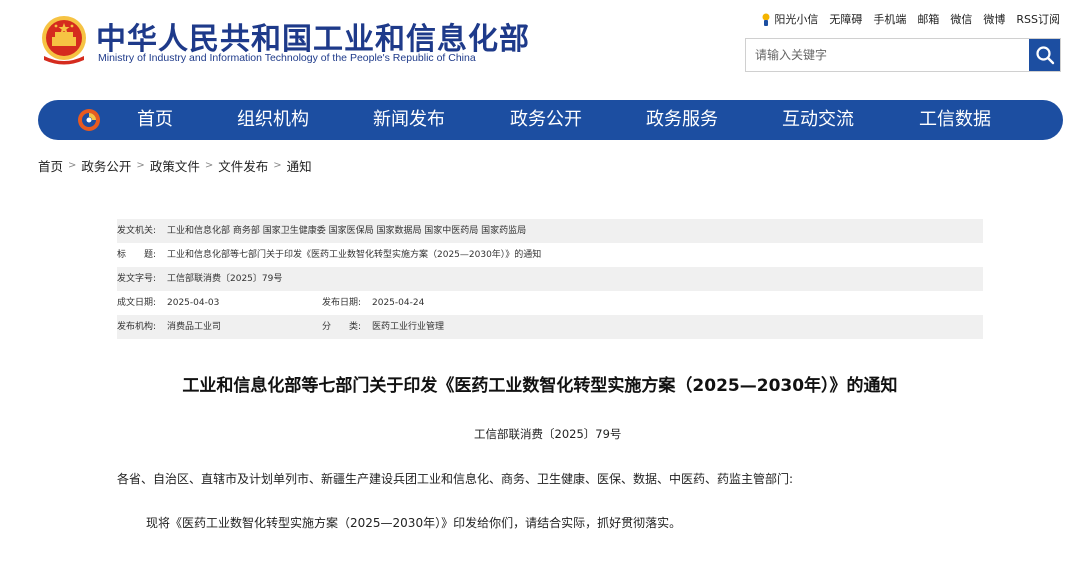 This screenshot has width=1080, height=571. I want to click on breadcrumb: 首页 > 政务公开 > 政策文件 > 文件发布 > 通知, so click(175, 165).